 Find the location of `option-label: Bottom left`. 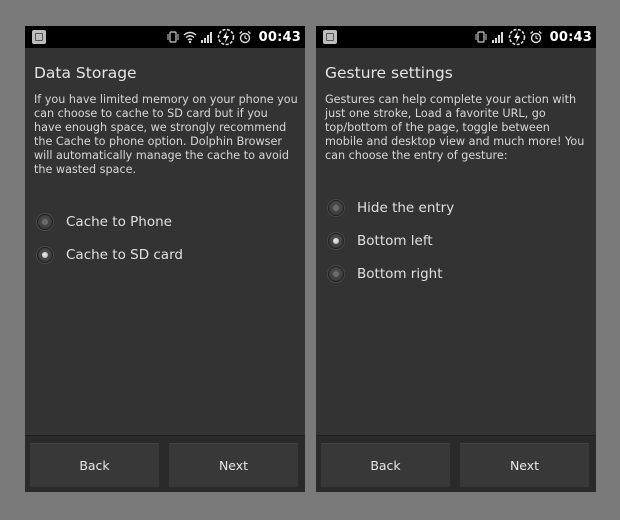

option-label: Bottom left is located at coordinates (395, 241).